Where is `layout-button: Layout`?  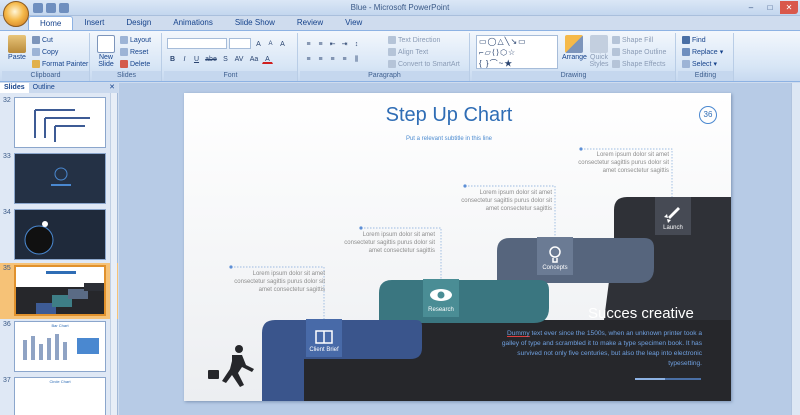
layout-button: Layout is located at coordinates (135, 40).